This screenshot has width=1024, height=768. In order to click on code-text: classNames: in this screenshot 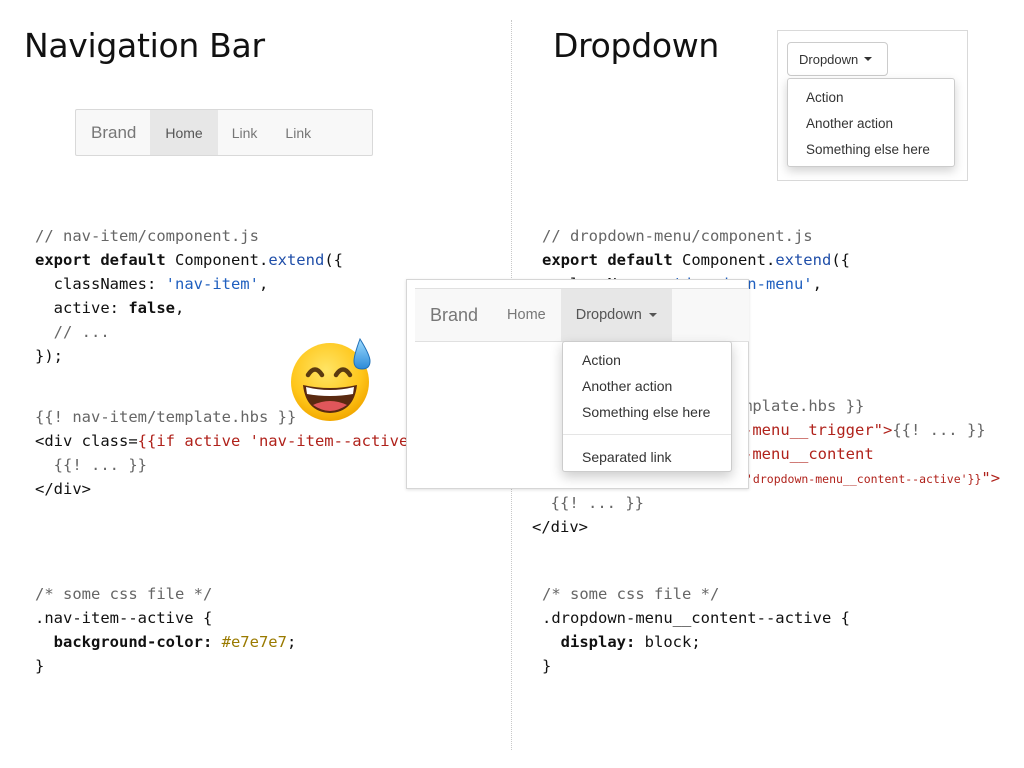, I will do `click(100, 284)`.